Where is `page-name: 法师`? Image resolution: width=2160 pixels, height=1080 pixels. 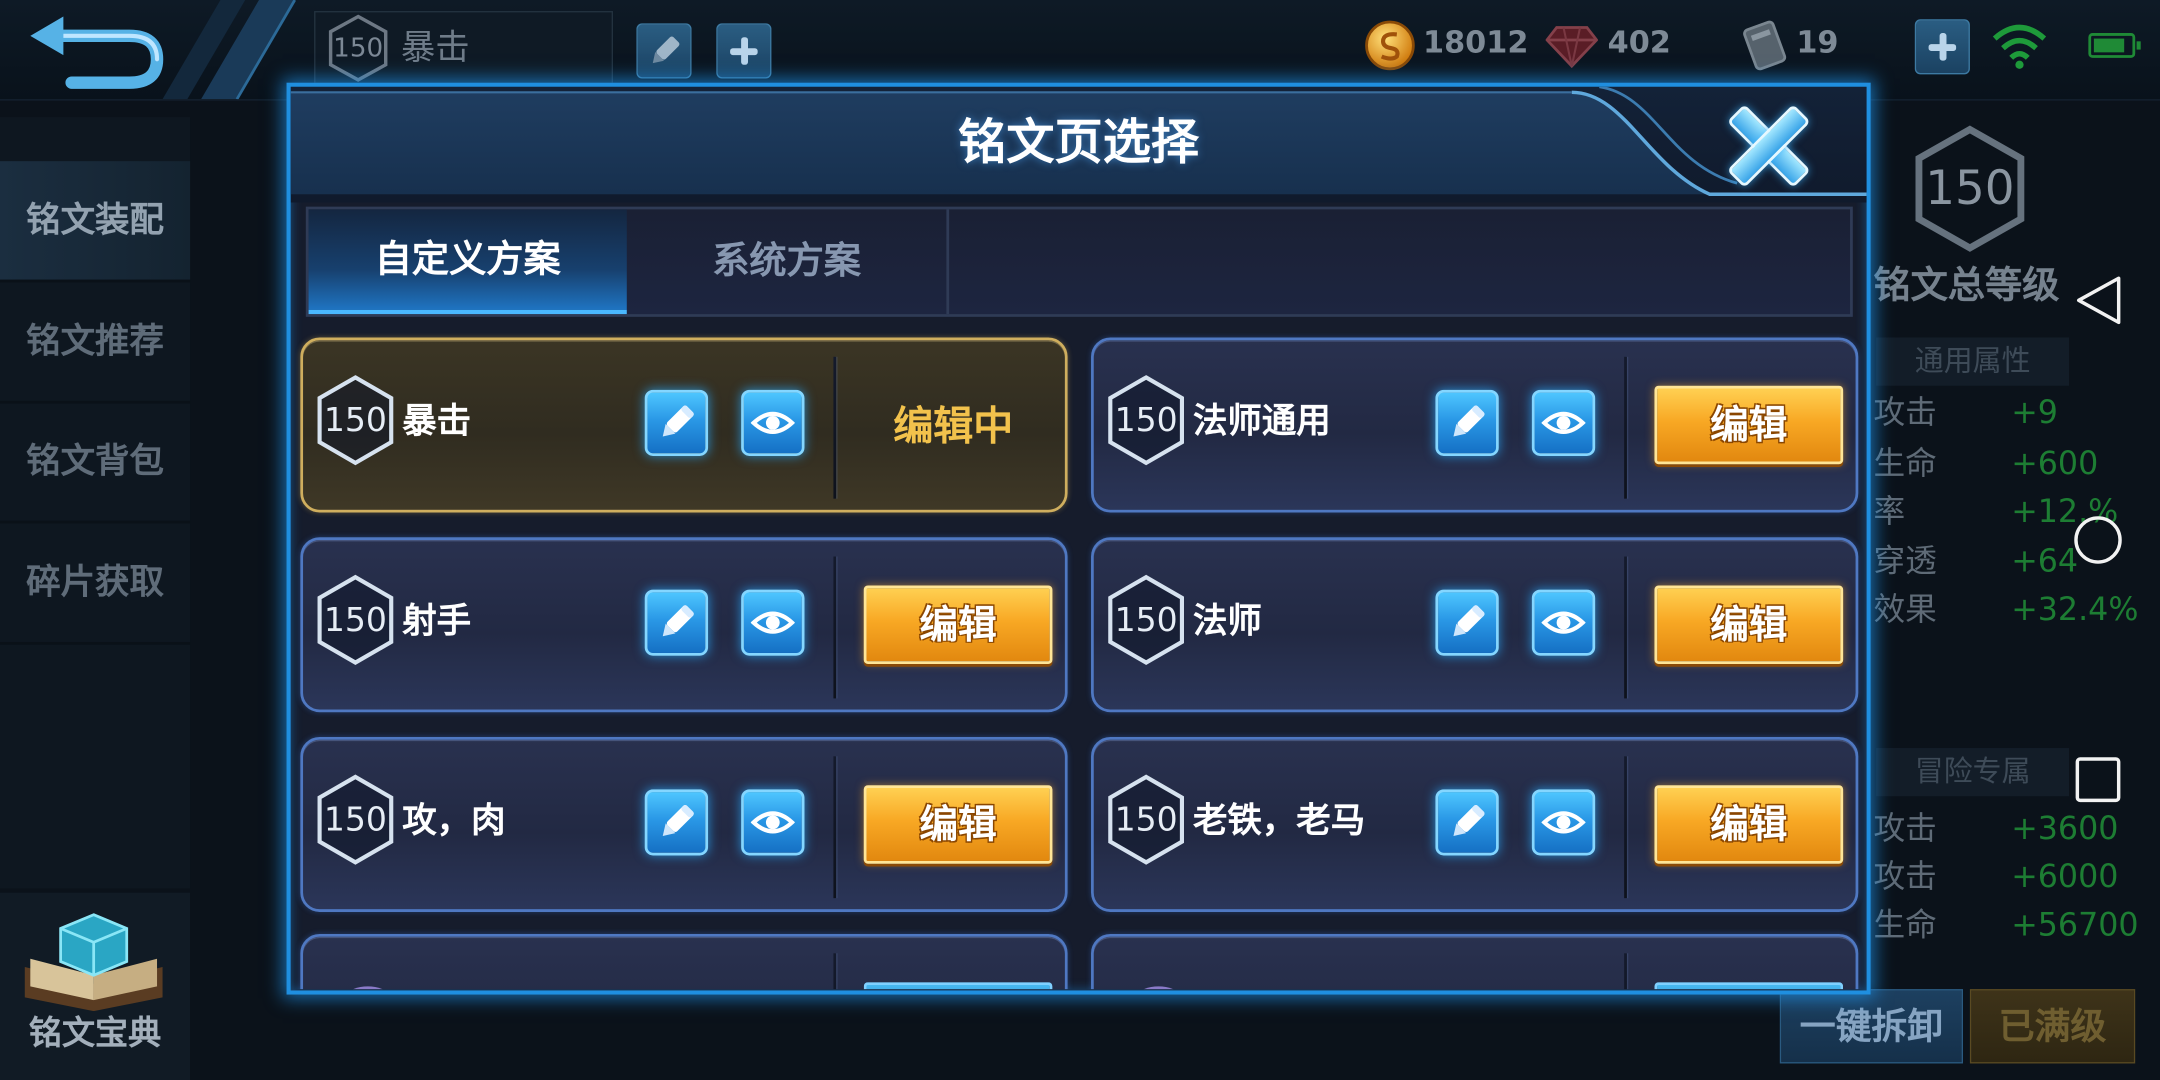 page-name: 法师 is located at coordinates (1227, 620).